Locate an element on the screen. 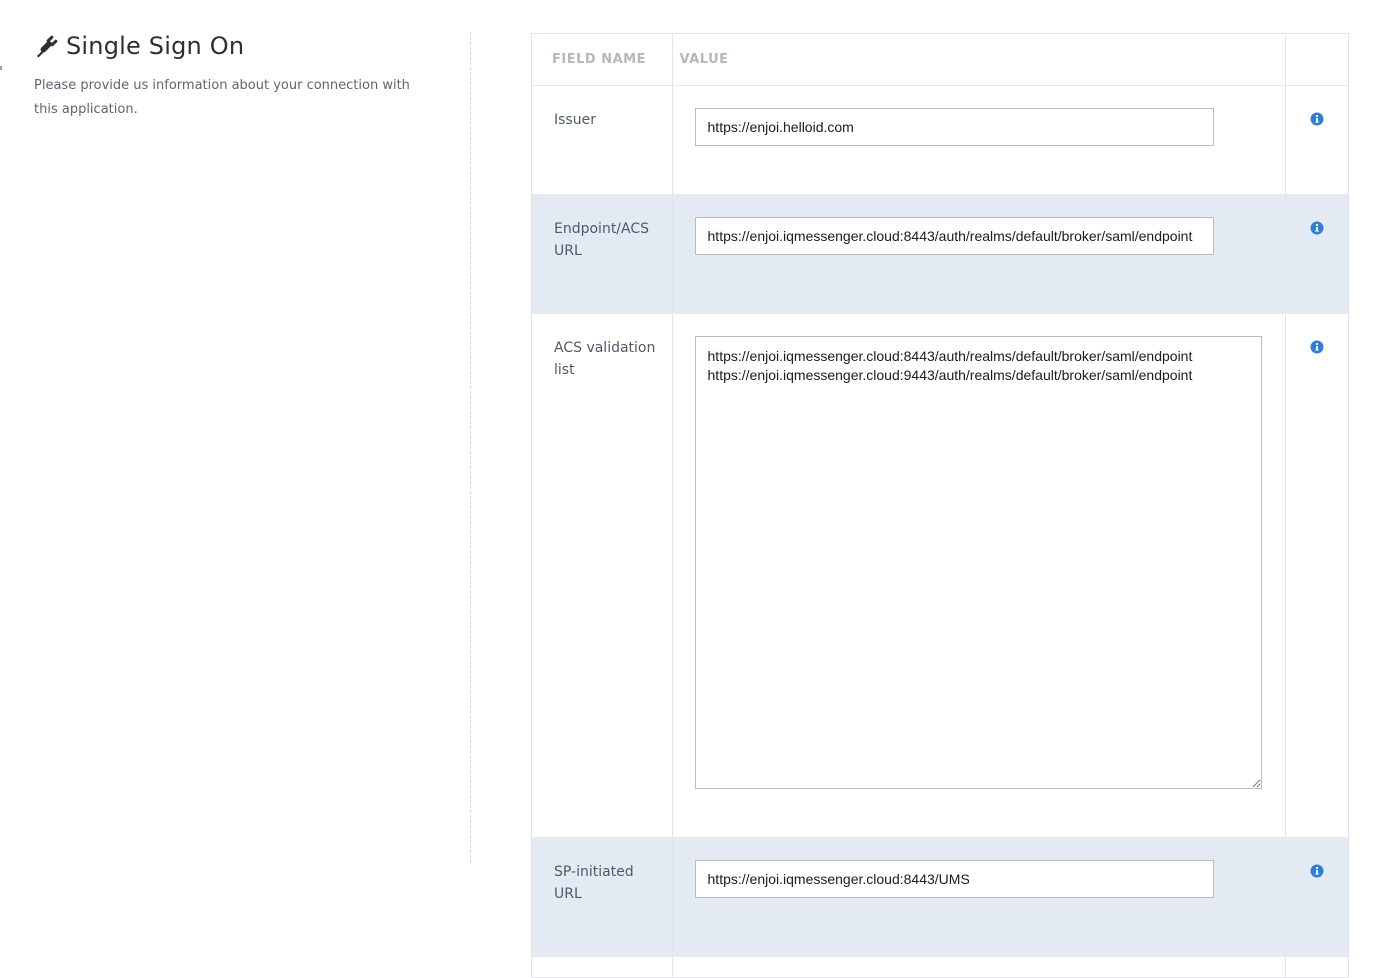  left-edge-mark is located at coordinates (1, 68).